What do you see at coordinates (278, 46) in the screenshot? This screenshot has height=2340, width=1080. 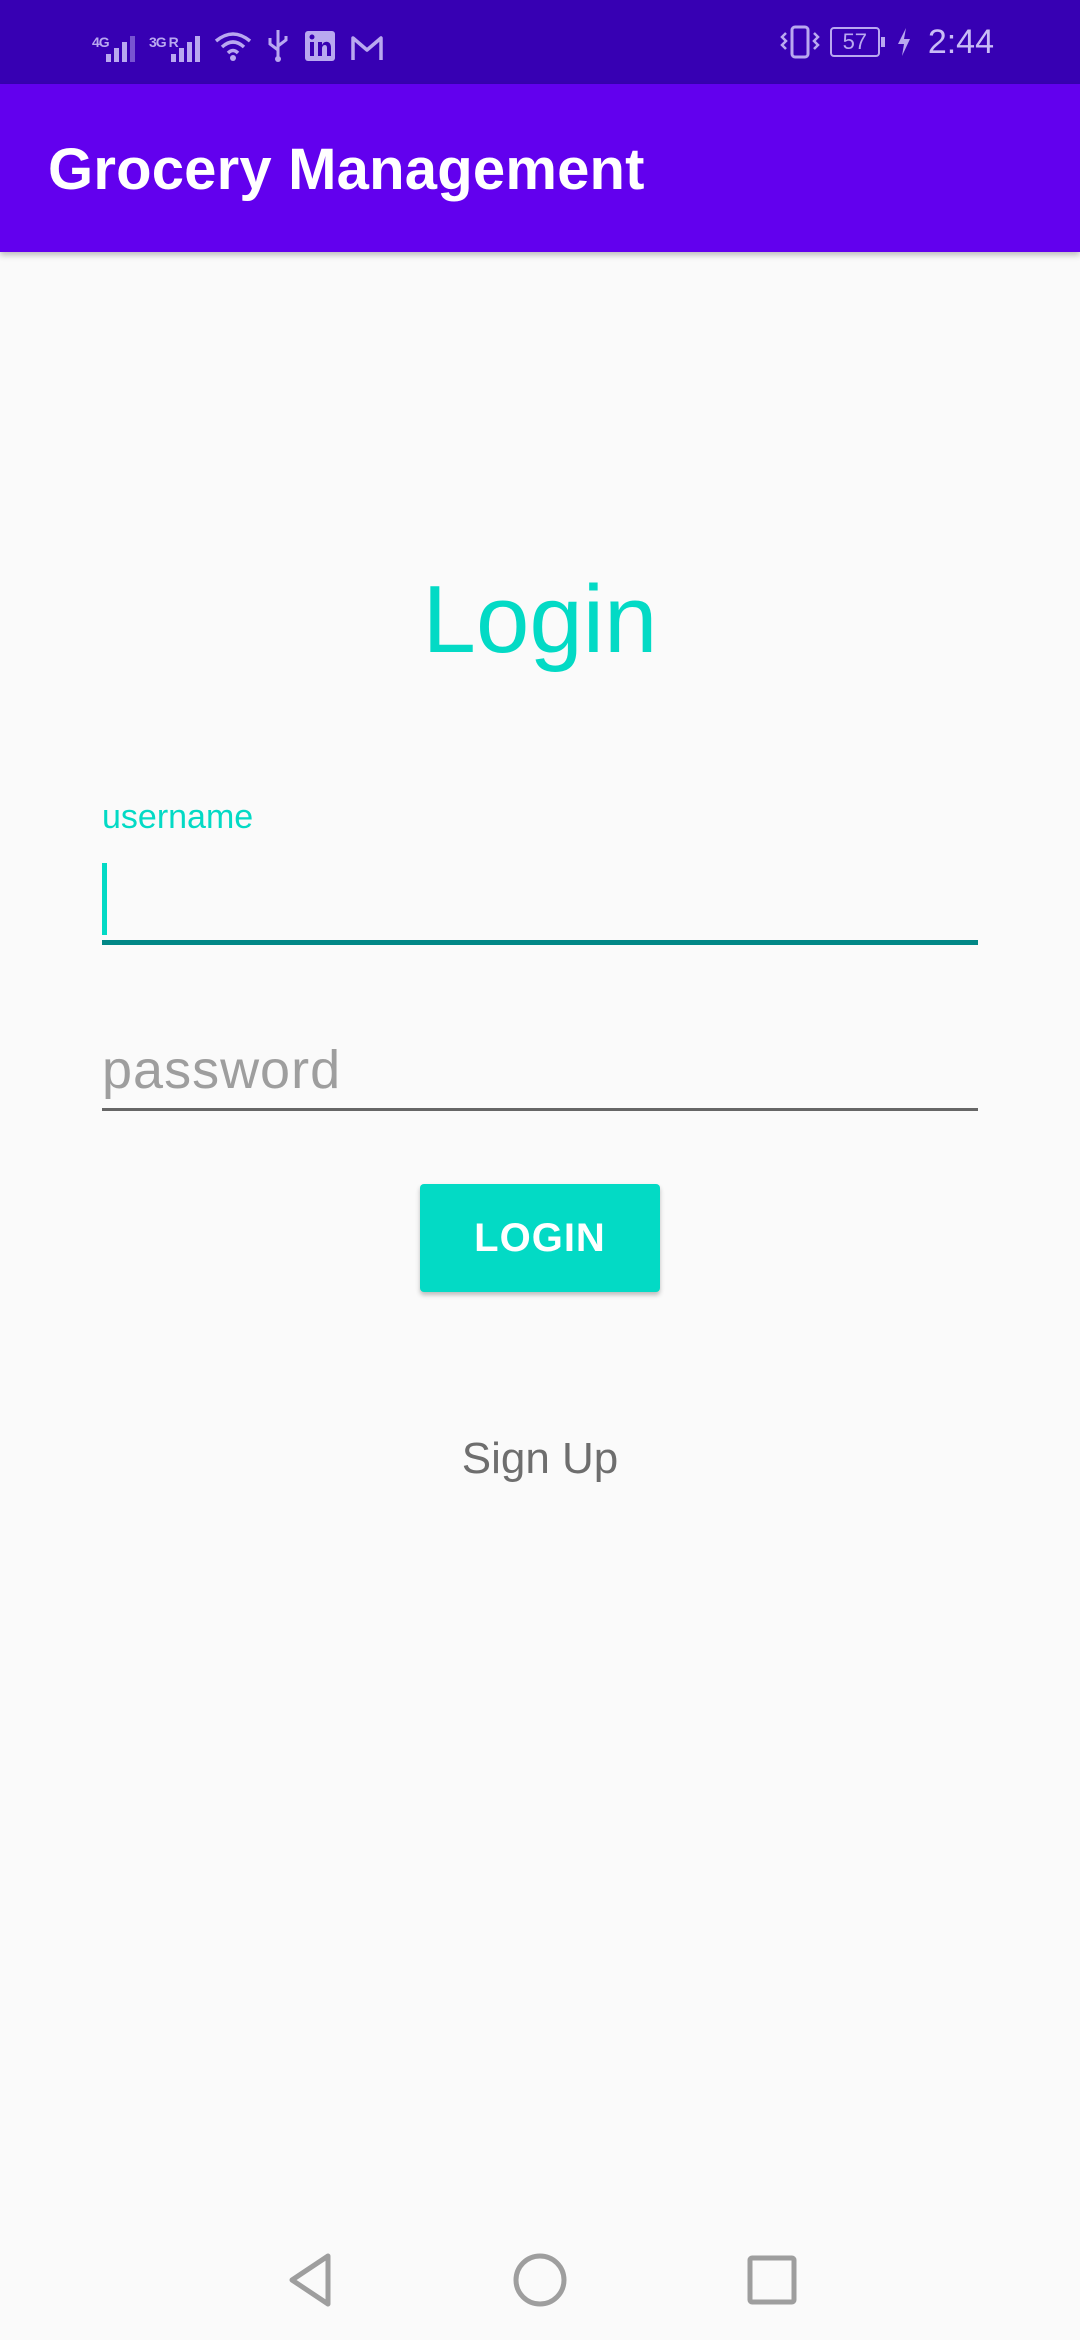 I see `usb-icon` at bounding box center [278, 46].